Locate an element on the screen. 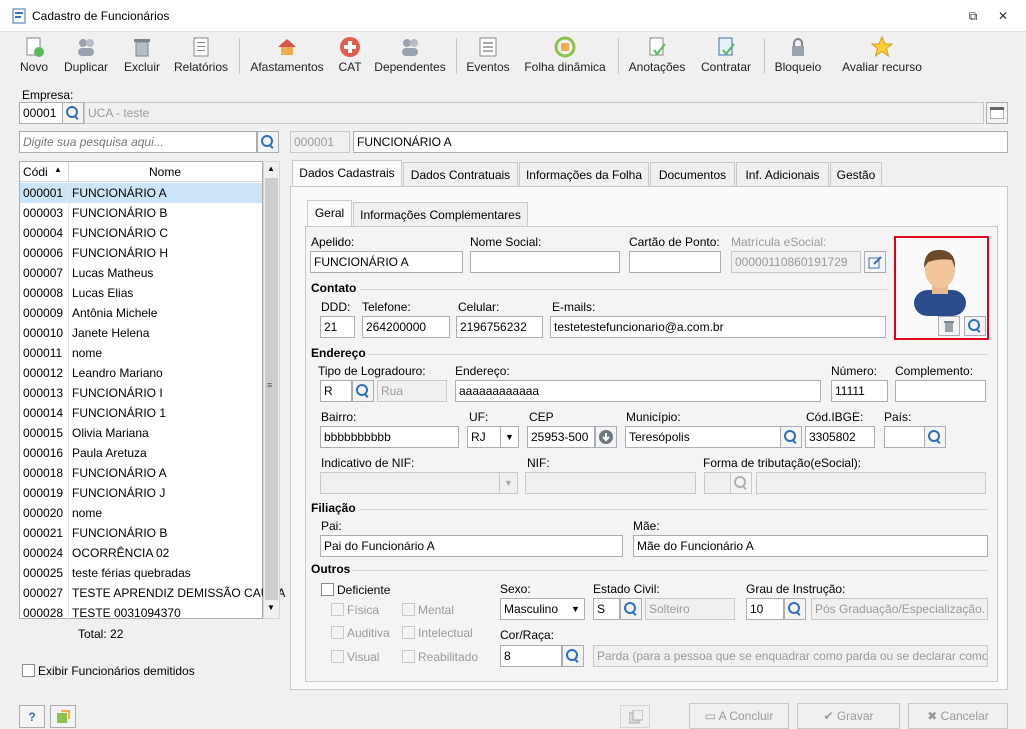 Image resolution: width=1026 pixels, height=729 pixels. delete-button: Excluir is located at coordinates (142, 55).